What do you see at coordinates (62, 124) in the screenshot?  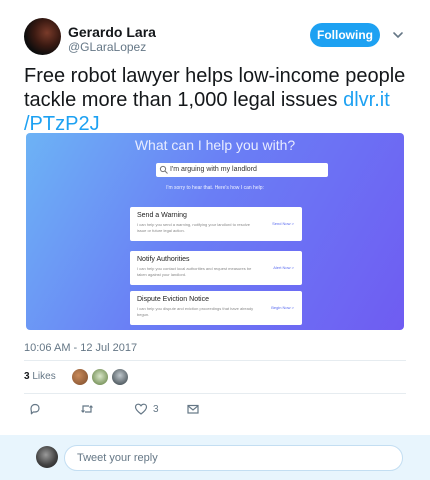 I see `tweet-link-path: /PTzP2J` at bounding box center [62, 124].